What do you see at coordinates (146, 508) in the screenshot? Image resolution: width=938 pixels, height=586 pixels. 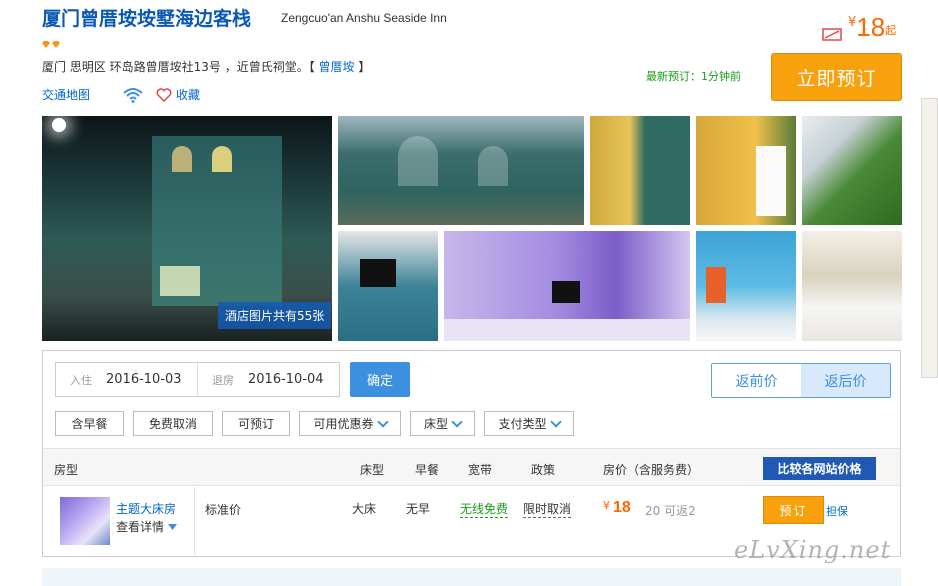 I see `room-name-link: 主题大床房` at bounding box center [146, 508].